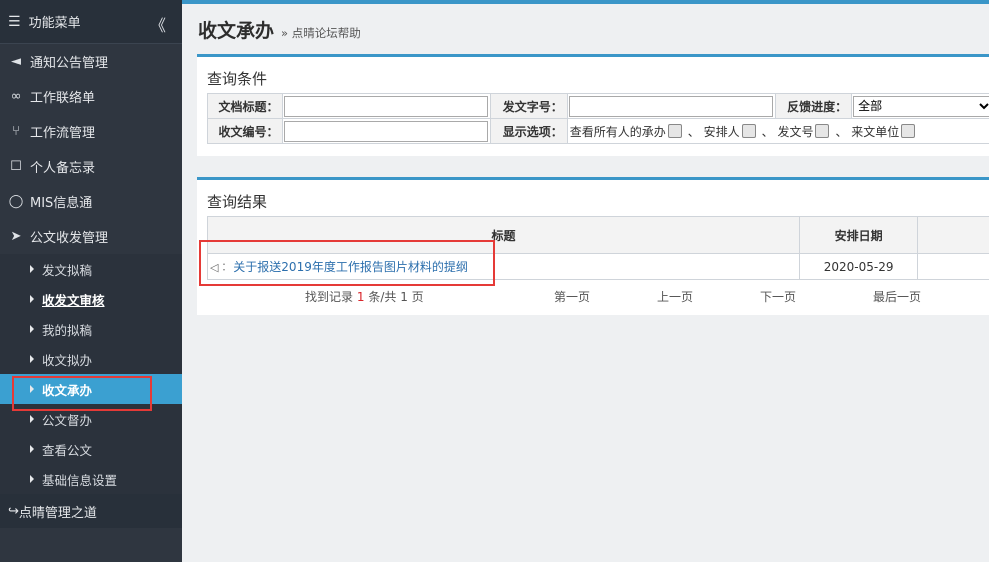 Image resolution: width=989 pixels, height=562 pixels. What do you see at coordinates (16, 131) in the screenshot?
I see `workflow-icon: ⑂` at bounding box center [16, 131].